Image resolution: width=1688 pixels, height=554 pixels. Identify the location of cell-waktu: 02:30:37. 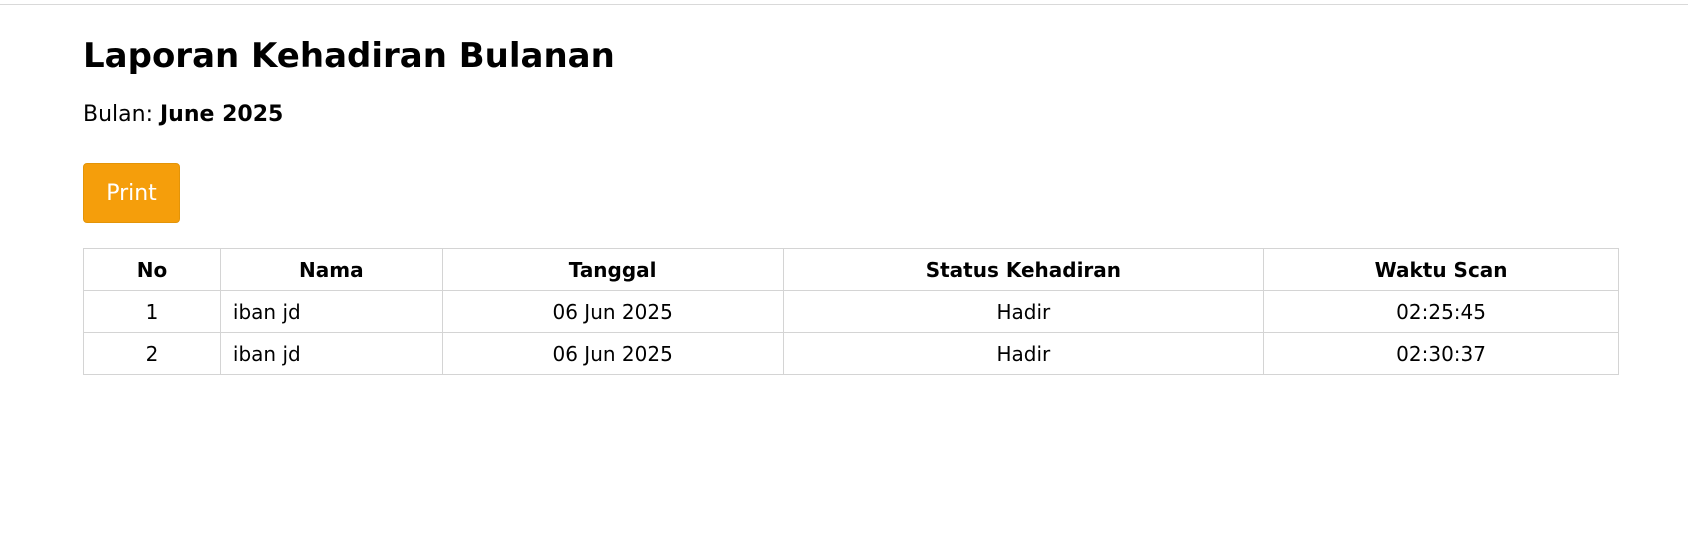
(1441, 353).